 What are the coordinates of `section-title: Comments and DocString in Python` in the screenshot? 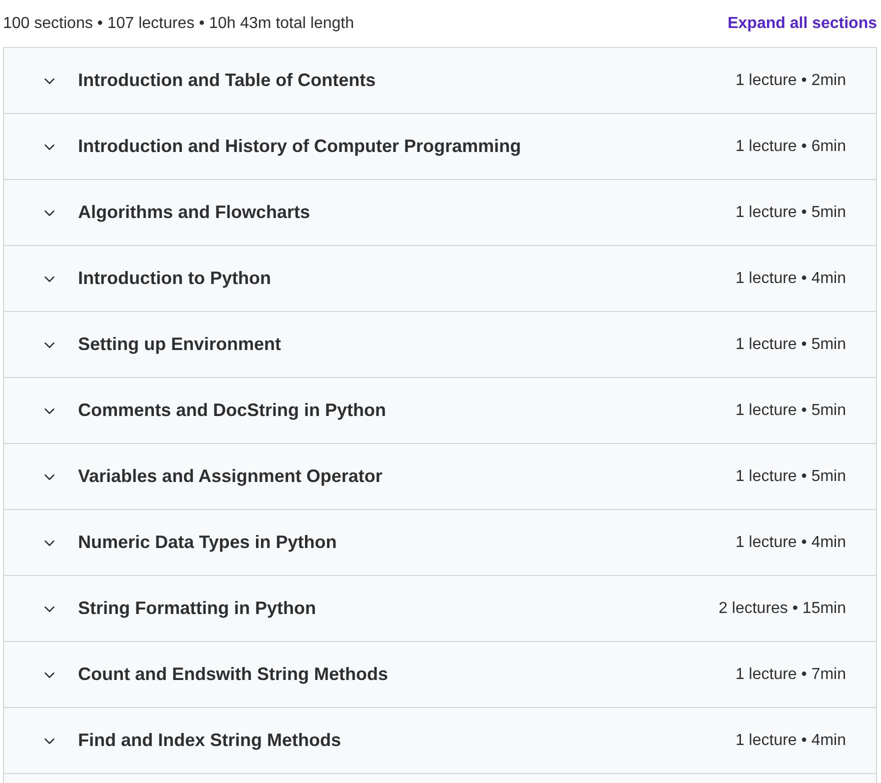 It's located at (233, 410).